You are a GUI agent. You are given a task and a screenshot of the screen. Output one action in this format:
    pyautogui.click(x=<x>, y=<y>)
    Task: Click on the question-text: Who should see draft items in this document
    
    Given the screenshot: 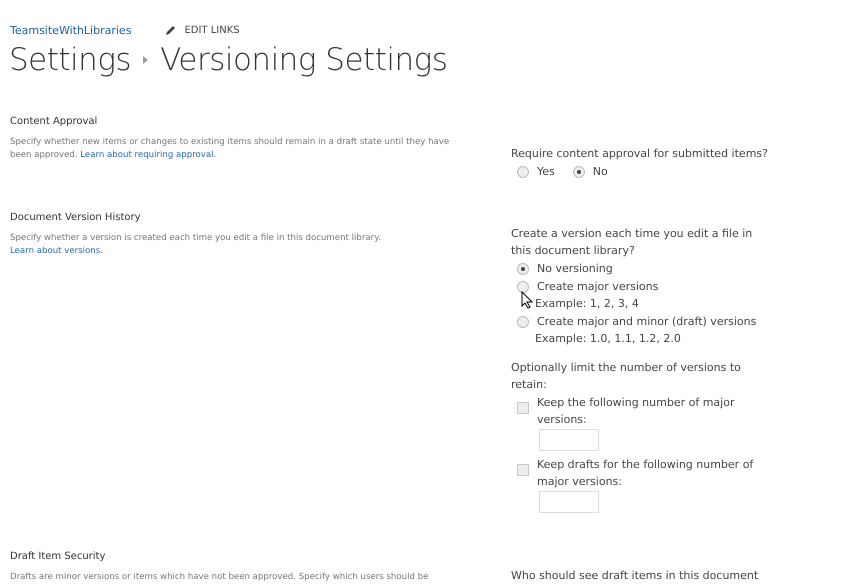 What is the action you would take?
    pyautogui.click(x=635, y=576)
    